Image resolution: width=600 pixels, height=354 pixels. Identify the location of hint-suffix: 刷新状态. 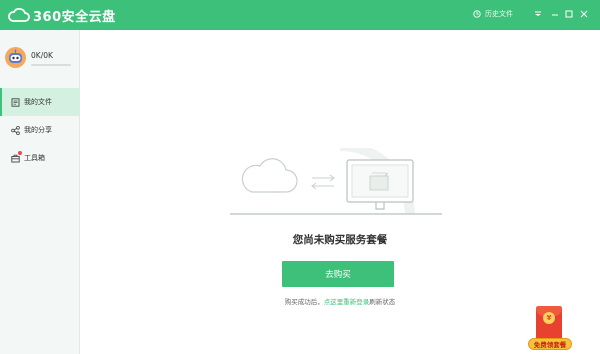
(382, 302).